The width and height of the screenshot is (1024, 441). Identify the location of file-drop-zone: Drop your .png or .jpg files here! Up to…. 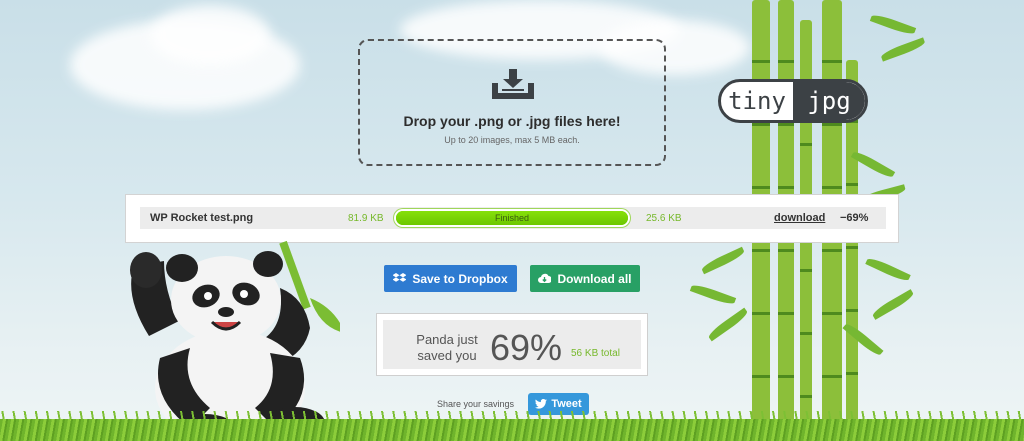
(512, 102).